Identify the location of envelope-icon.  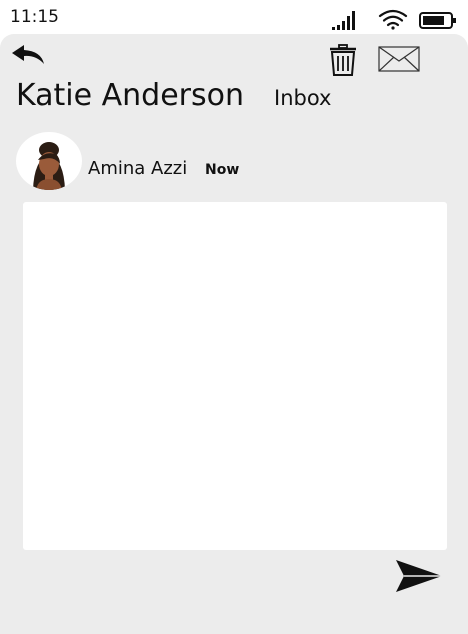
(399, 59).